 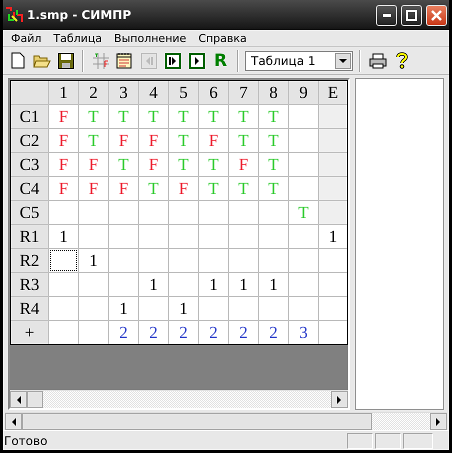 I want to click on table-cell: 3, so click(x=303, y=332).